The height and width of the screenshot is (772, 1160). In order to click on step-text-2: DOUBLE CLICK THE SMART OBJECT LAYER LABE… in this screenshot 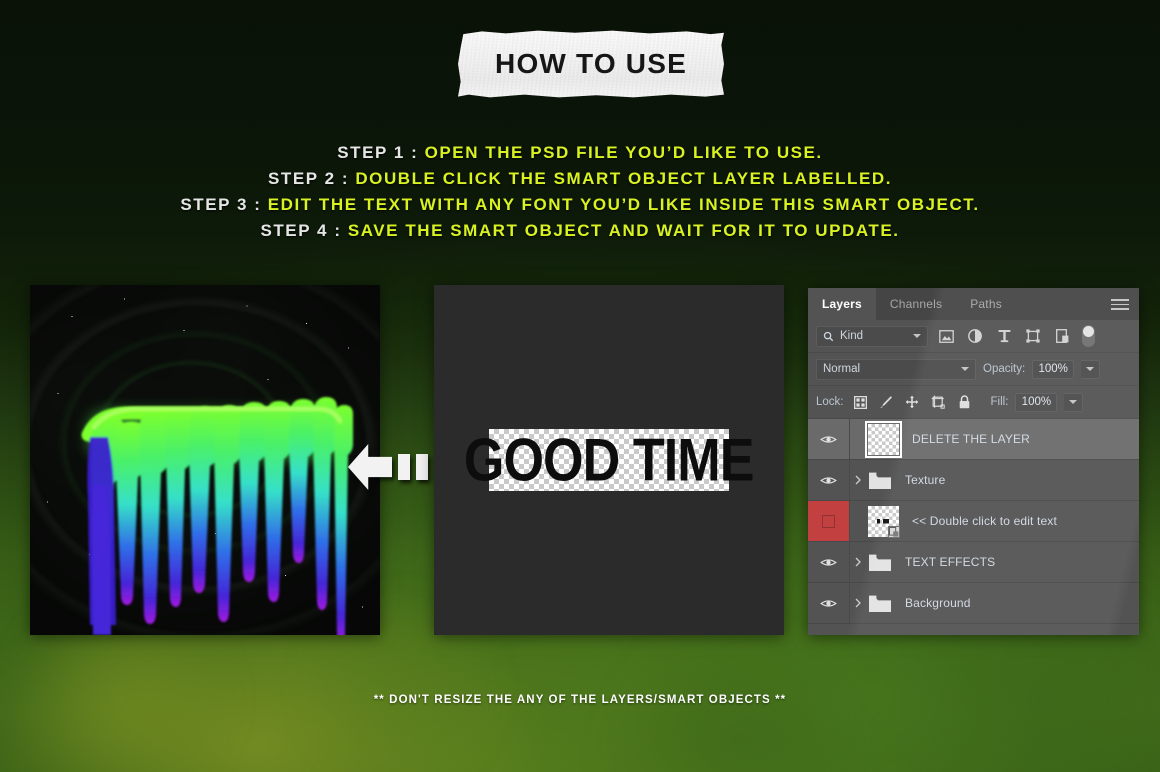, I will do `click(623, 178)`.